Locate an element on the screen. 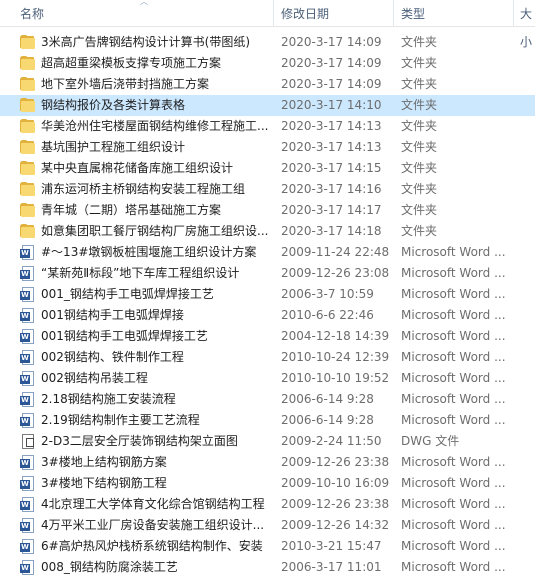 Image resolution: width=535 pixels, height=582 pixels. folder-row: 超高超重梁模板支撑专项施工方案 2020-3-17 14:09 文件夹 is located at coordinates (267, 63).